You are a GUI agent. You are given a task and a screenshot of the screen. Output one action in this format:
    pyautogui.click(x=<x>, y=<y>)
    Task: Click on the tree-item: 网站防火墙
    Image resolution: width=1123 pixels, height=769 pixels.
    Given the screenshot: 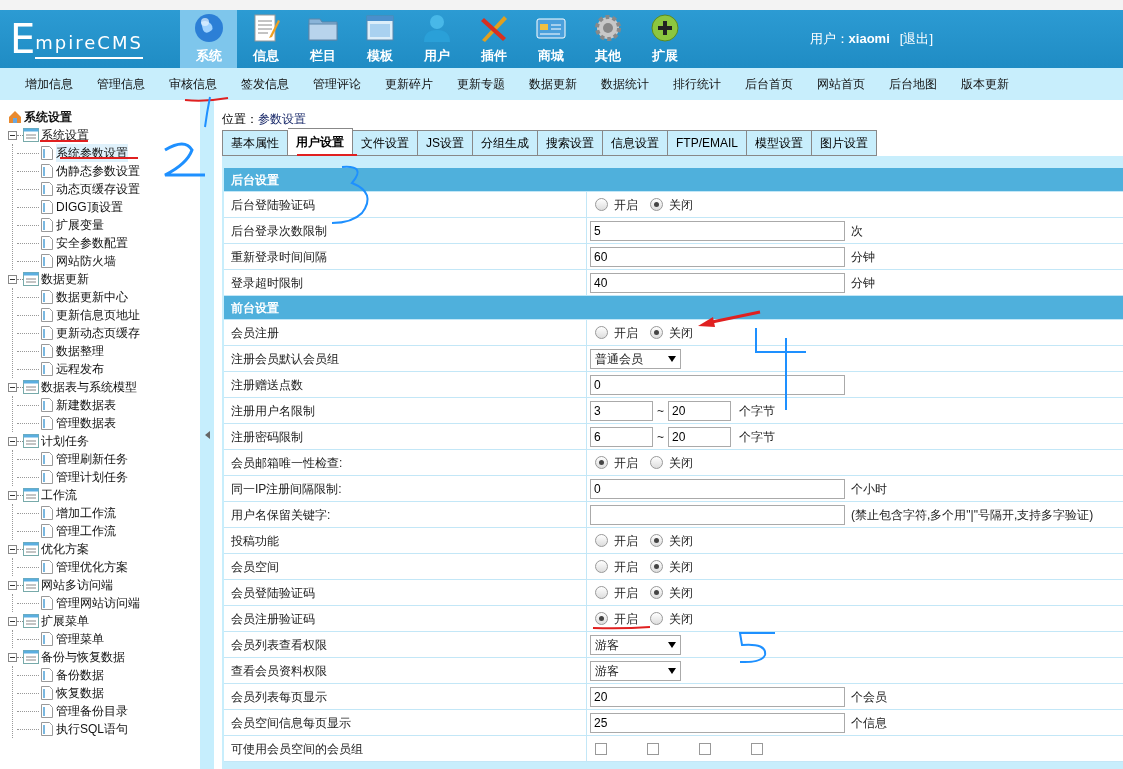 What is the action you would take?
    pyautogui.click(x=86, y=261)
    